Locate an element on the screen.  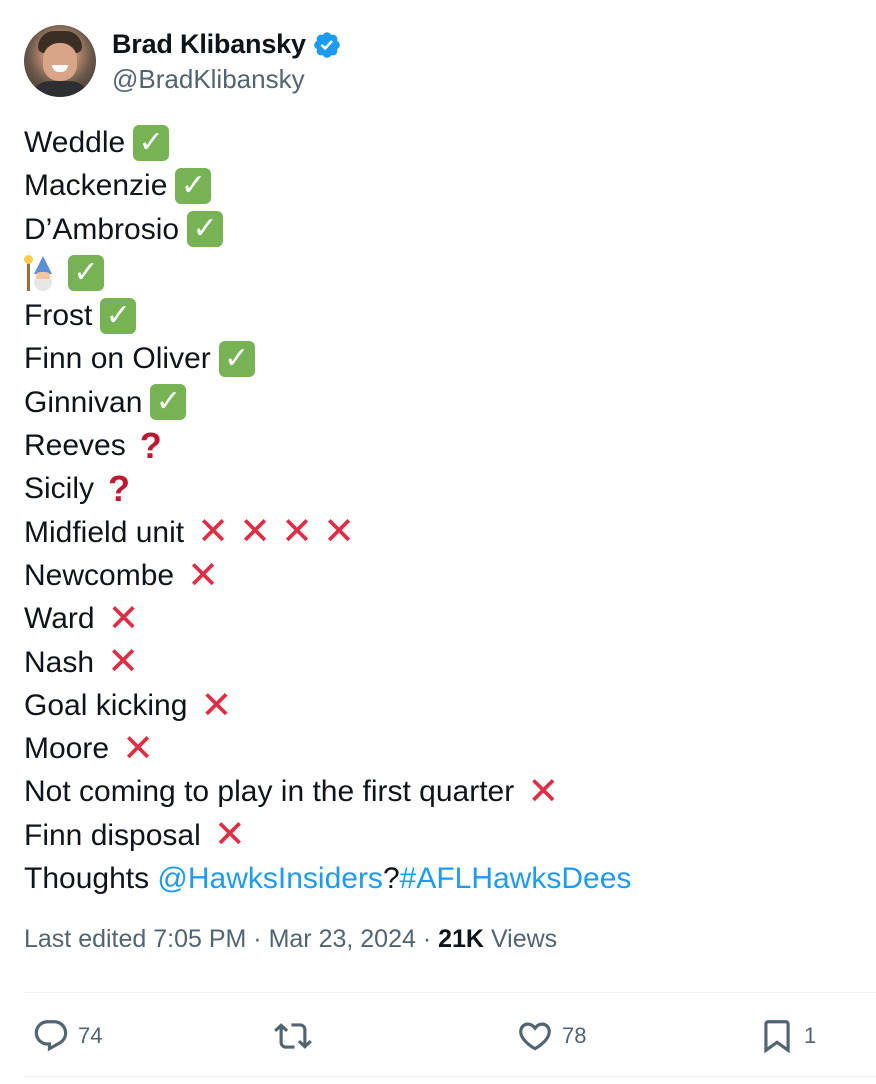
tweet-header: Brad Klibansky @BradKlibansky is located at coordinates (183, 61).